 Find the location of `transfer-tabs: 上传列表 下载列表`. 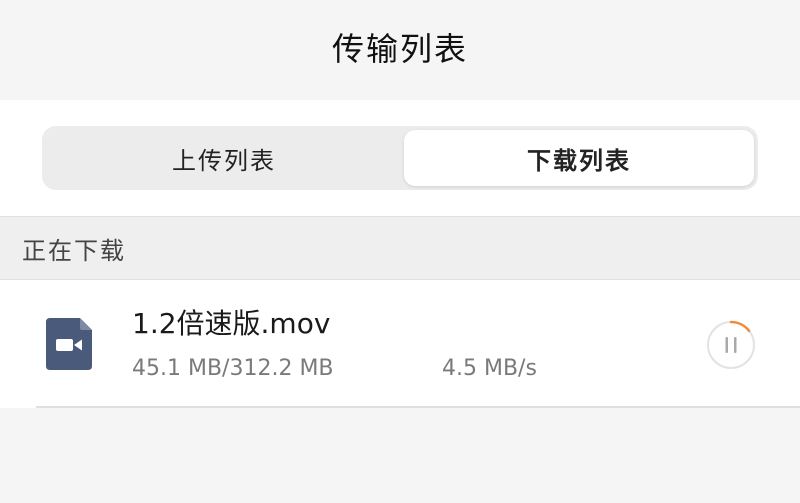

transfer-tabs: 上传列表 下载列表 is located at coordinates (400, 158).